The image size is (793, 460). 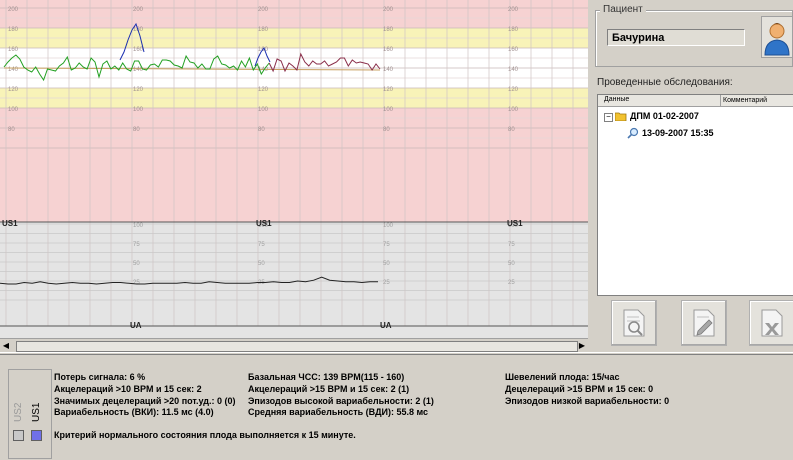 I want to click on horizontal-scrollbar: ◀ ▶, so click(x=294, y=345).